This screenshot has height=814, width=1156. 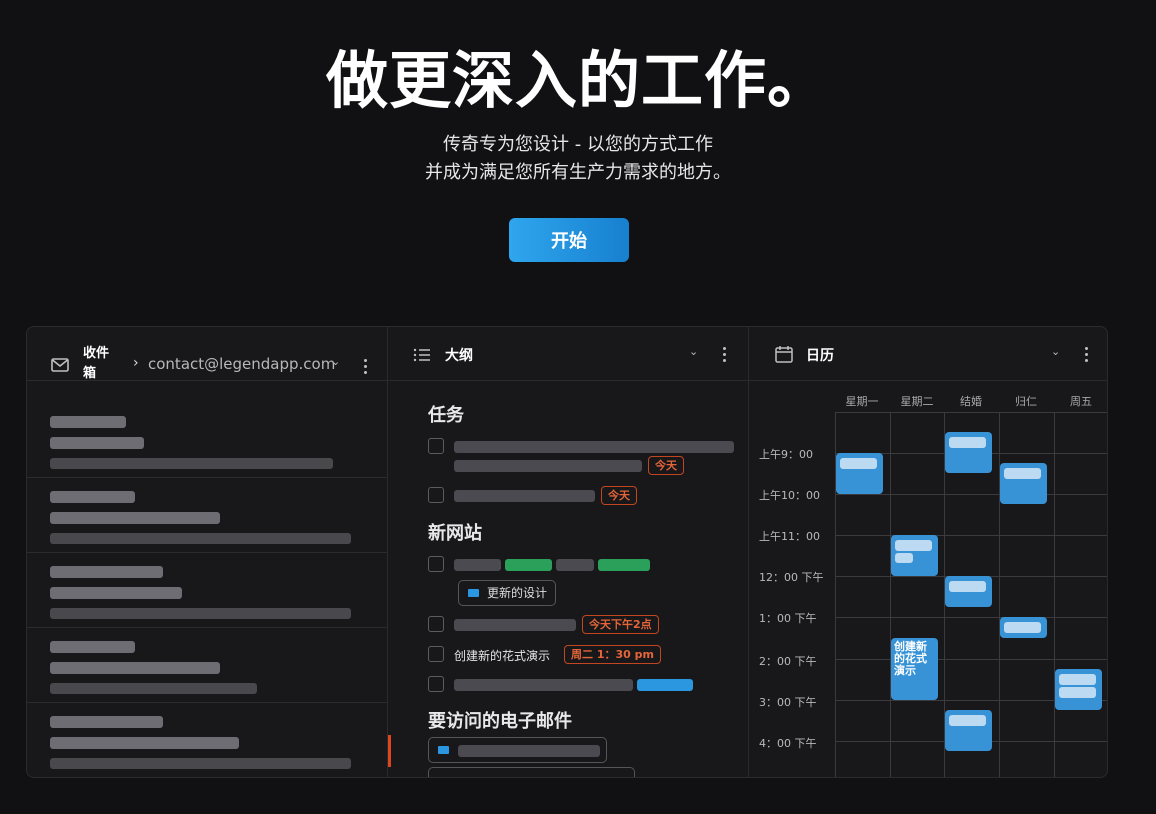 What do you see at coordinates (96, 363) in the screenshot?
I see `inbox-title: 收件箱` at bounding box center [96, 363].